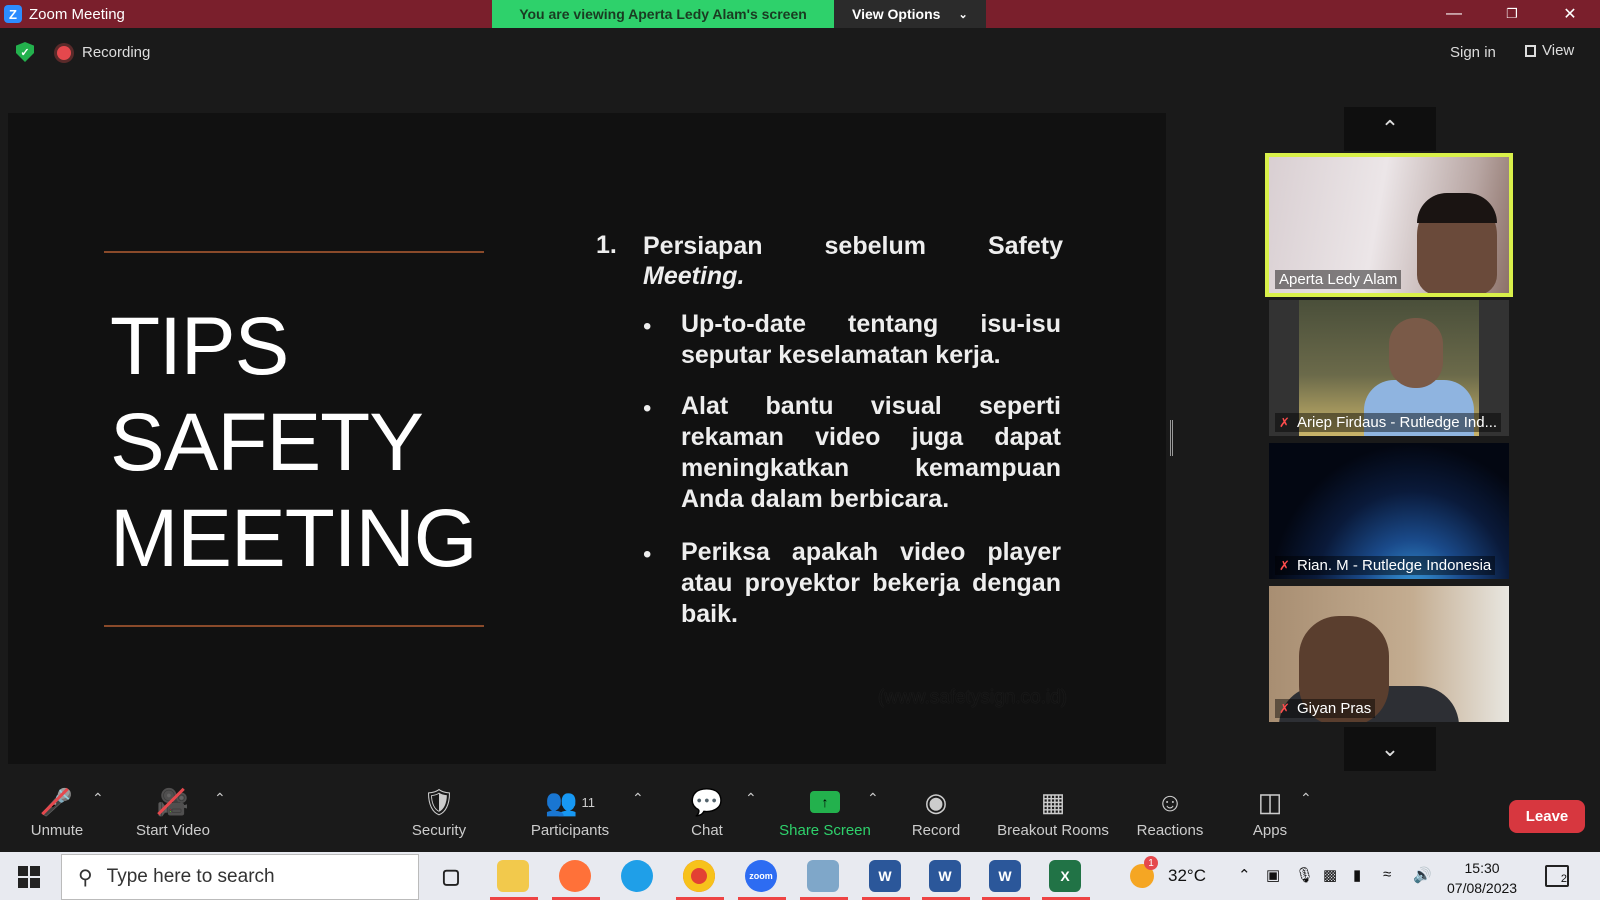  What do you see at coordinates (1473, 52) in the screenshot?
I see `sign-in-link: Sign in` at bounding box center [1473, 52].